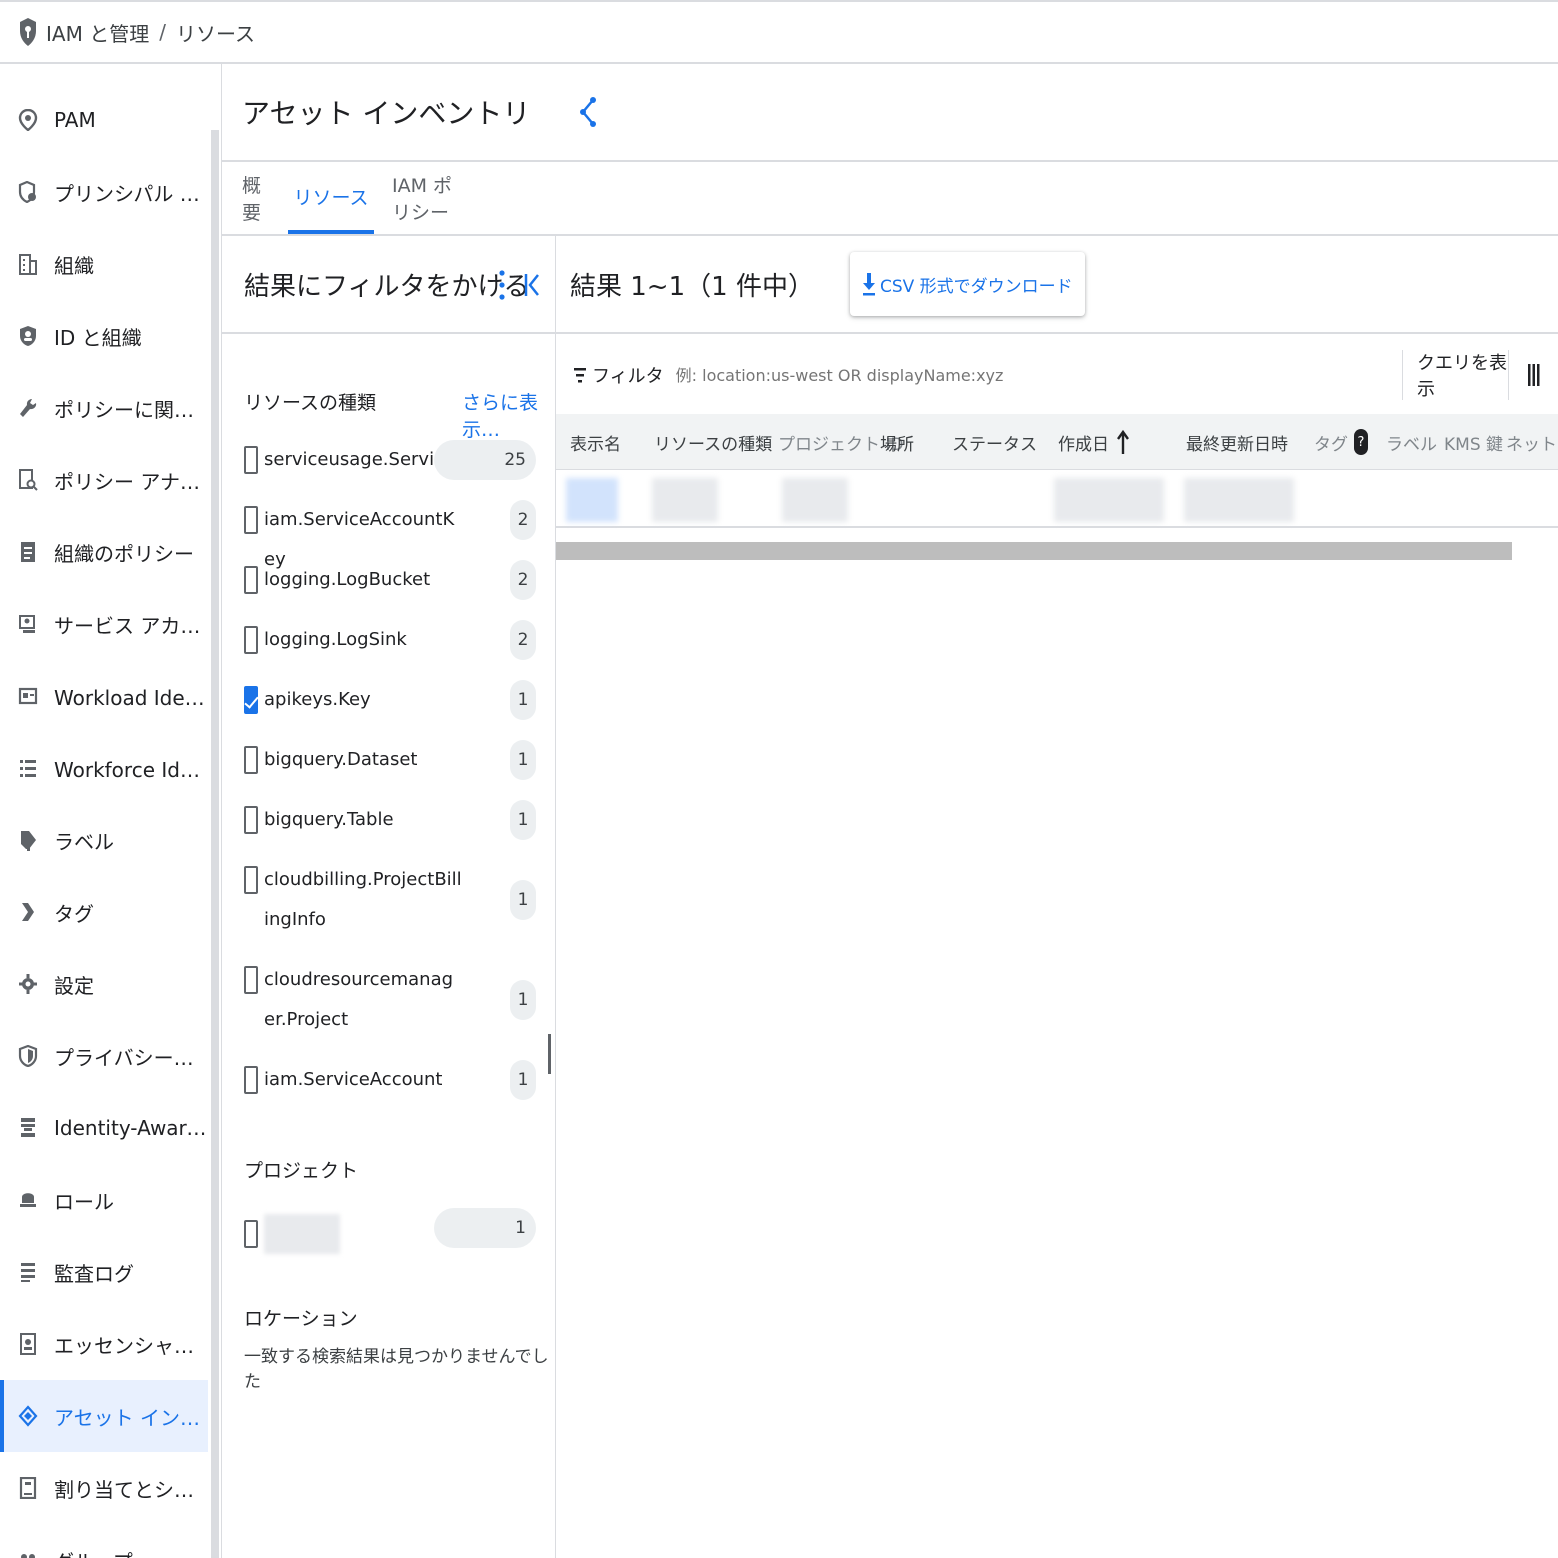 This screenshot has height=1558, width=1558. What do you see at coordinates (588, 112) in the screenshot?
I see `share-icon` at bounding box center [588, 112].